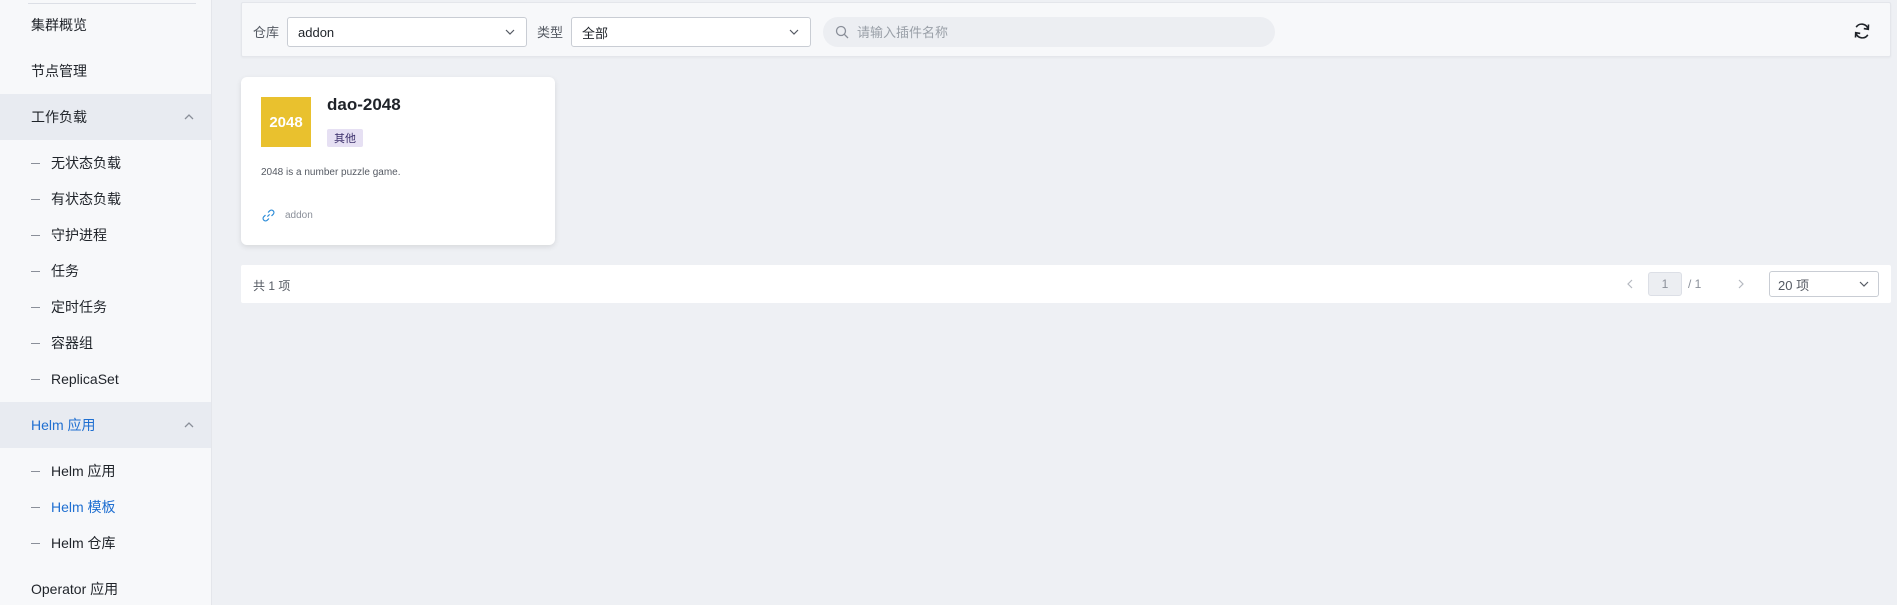  I want to click on sidebar-item-deployments: 无状态负载, so click(105, 163).